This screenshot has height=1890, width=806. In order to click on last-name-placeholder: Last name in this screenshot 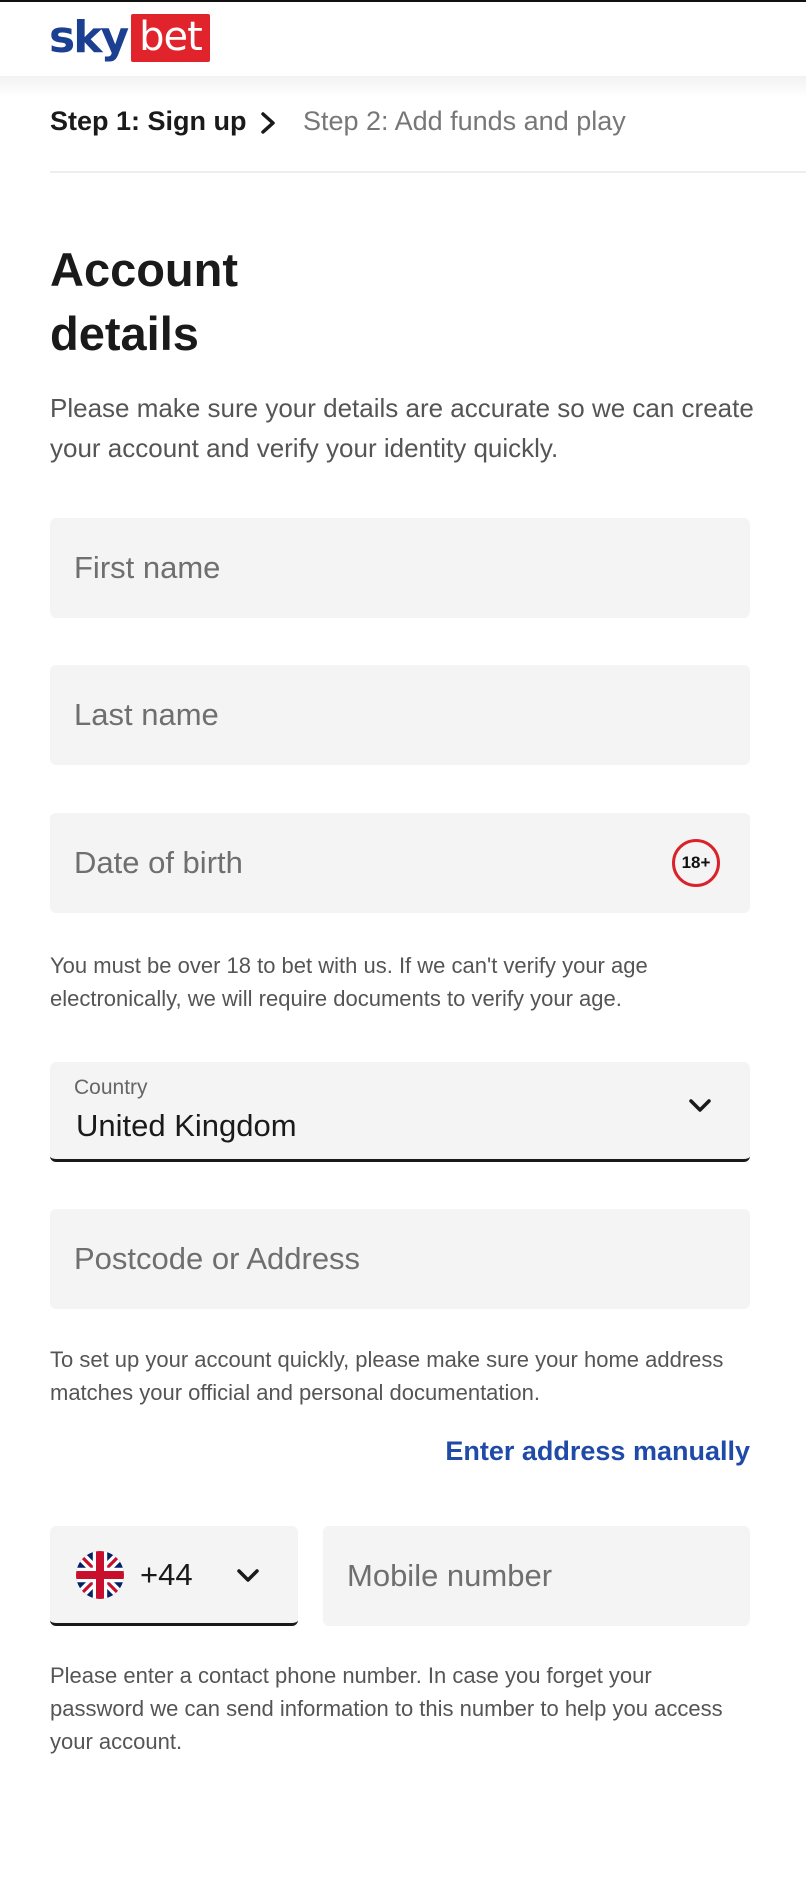, I will do `click(146, 714)`.